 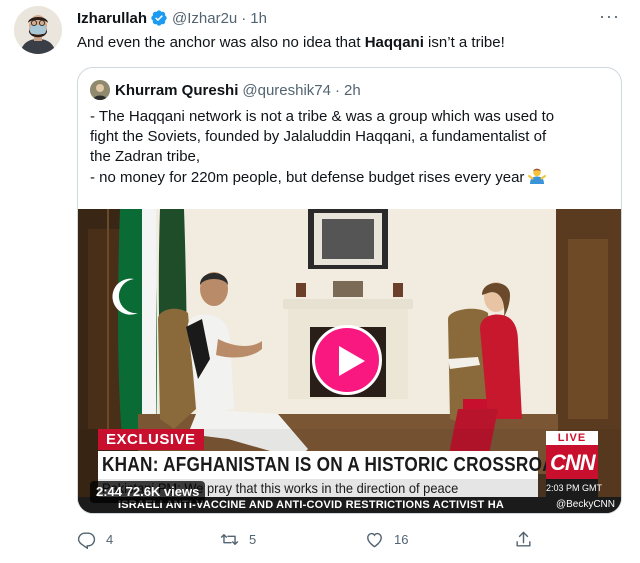 I want to click on share-button, so click(x=523, y=539).